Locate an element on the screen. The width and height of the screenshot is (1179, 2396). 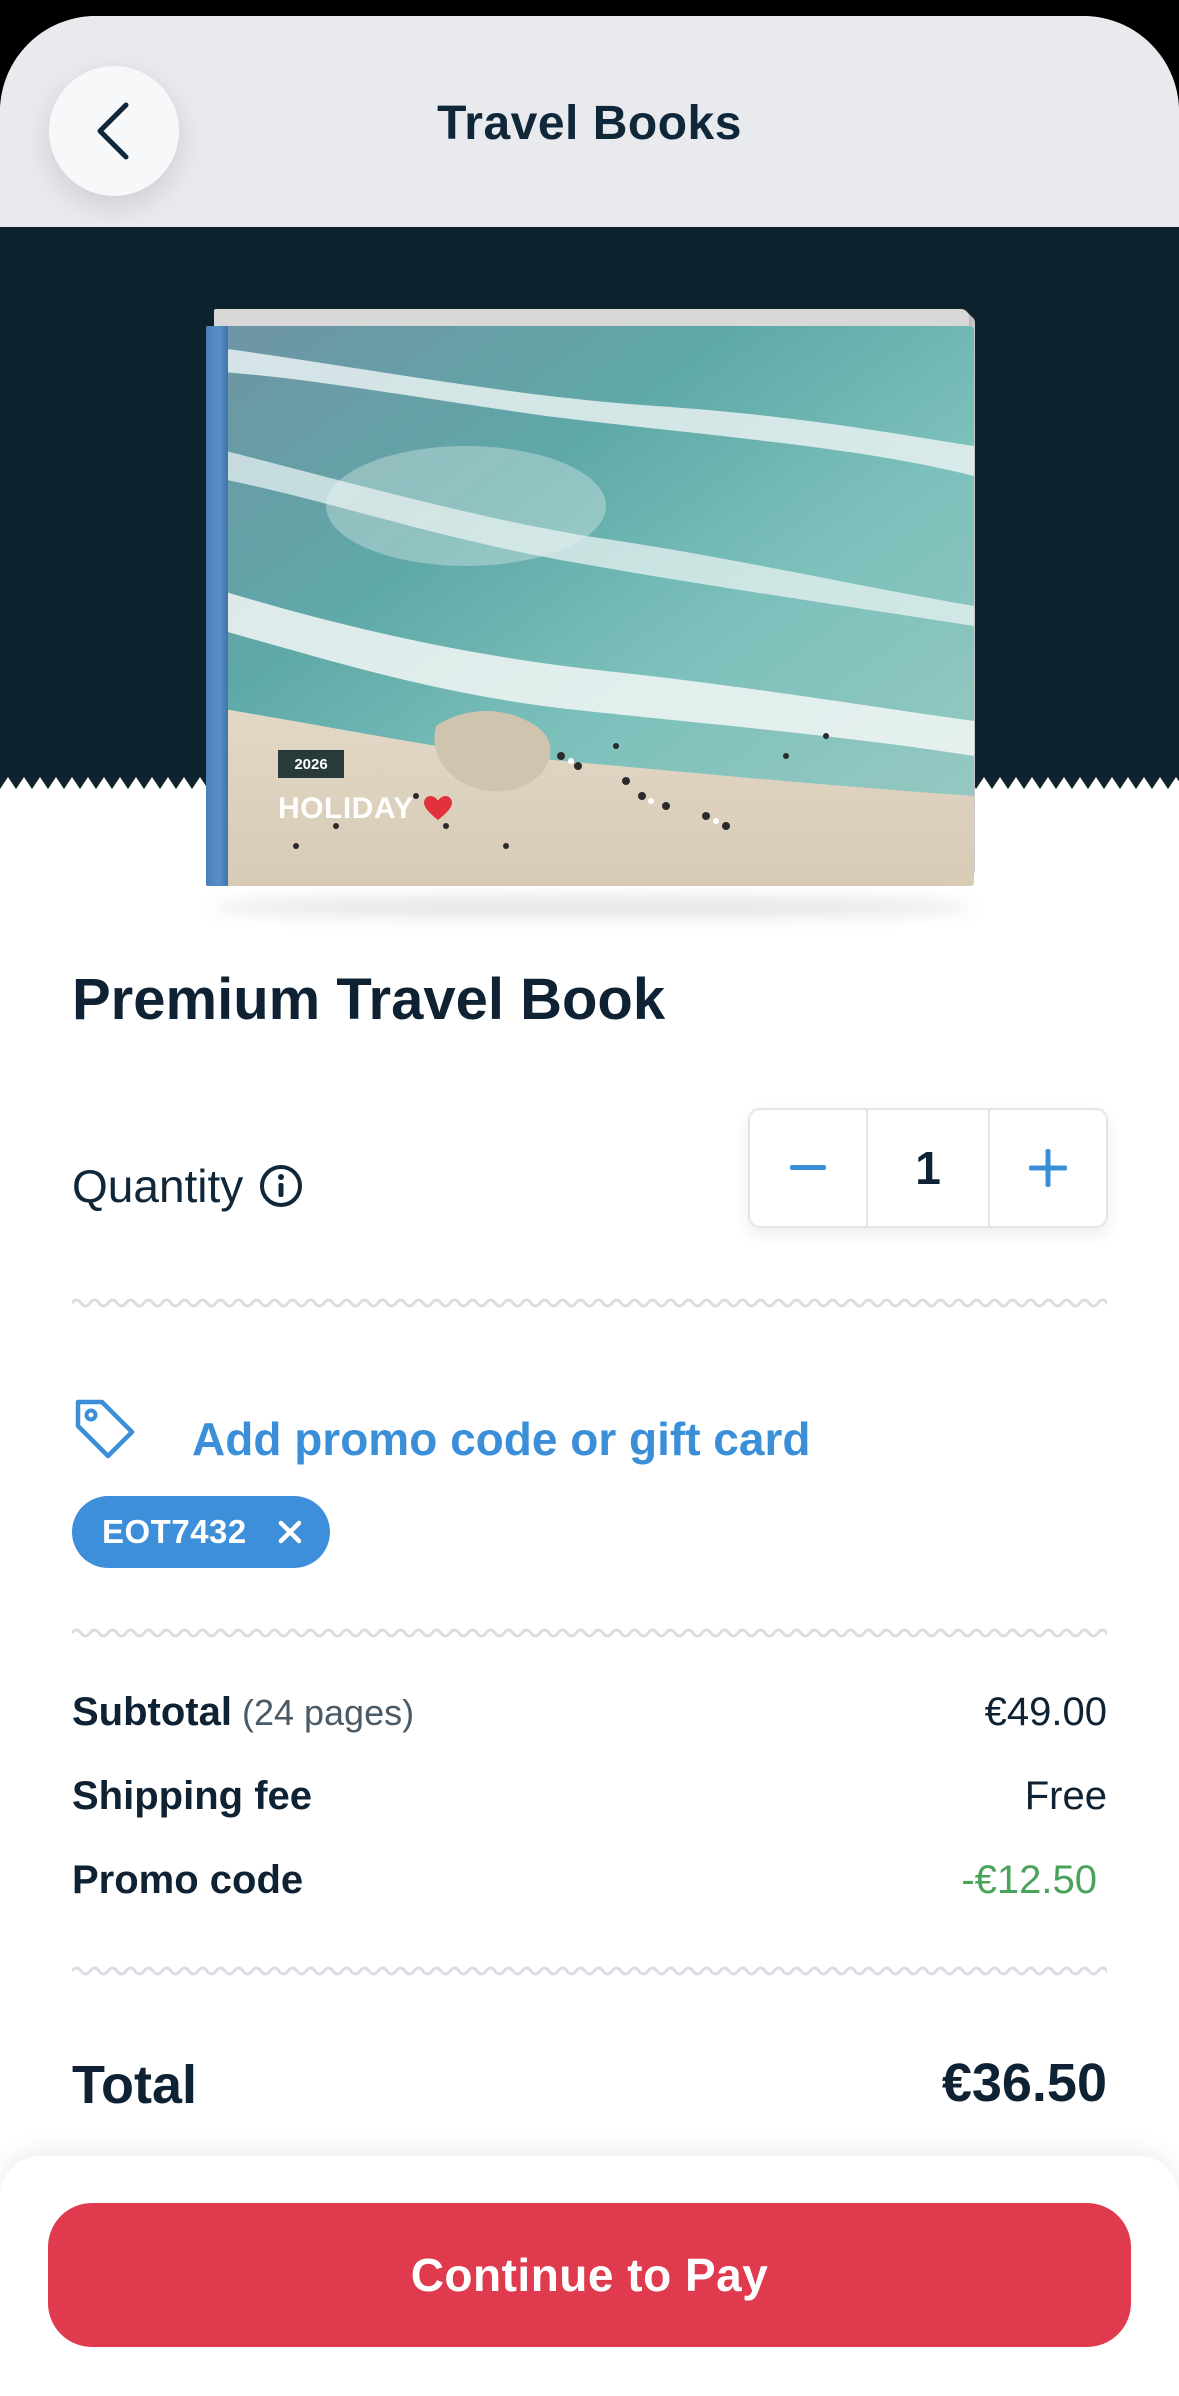
quantity-stepper: 1 is located at coordinates (928, 1168).